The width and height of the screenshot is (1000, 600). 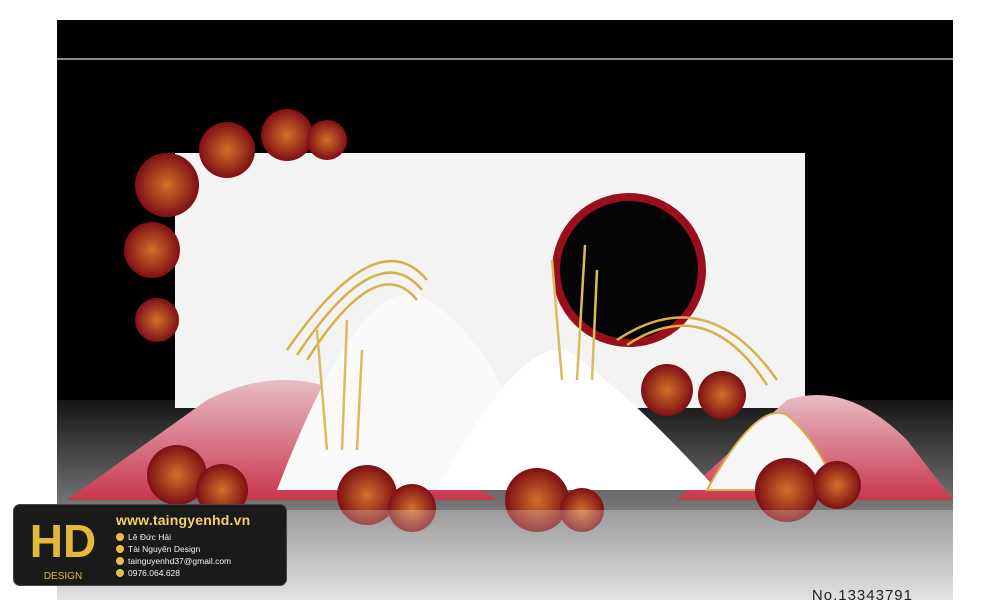 I want to click on contact-row-facebook: Lê Đức Hải, so click(x=201, y=537).